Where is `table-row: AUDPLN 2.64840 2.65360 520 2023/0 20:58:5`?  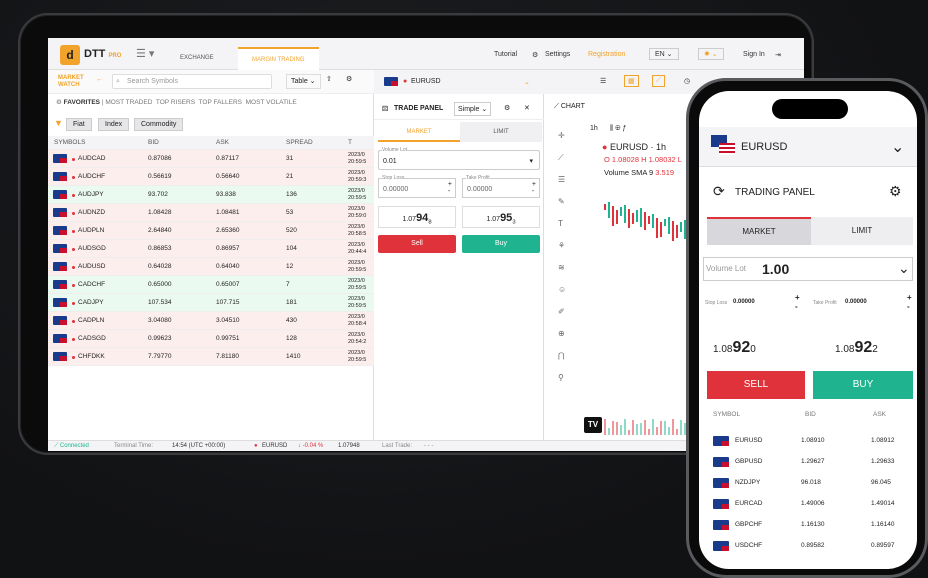 table-row: AUDPLN 2.64840 2.65360 520 2023/0 20:58:5 is located at coordinates (211, 231).